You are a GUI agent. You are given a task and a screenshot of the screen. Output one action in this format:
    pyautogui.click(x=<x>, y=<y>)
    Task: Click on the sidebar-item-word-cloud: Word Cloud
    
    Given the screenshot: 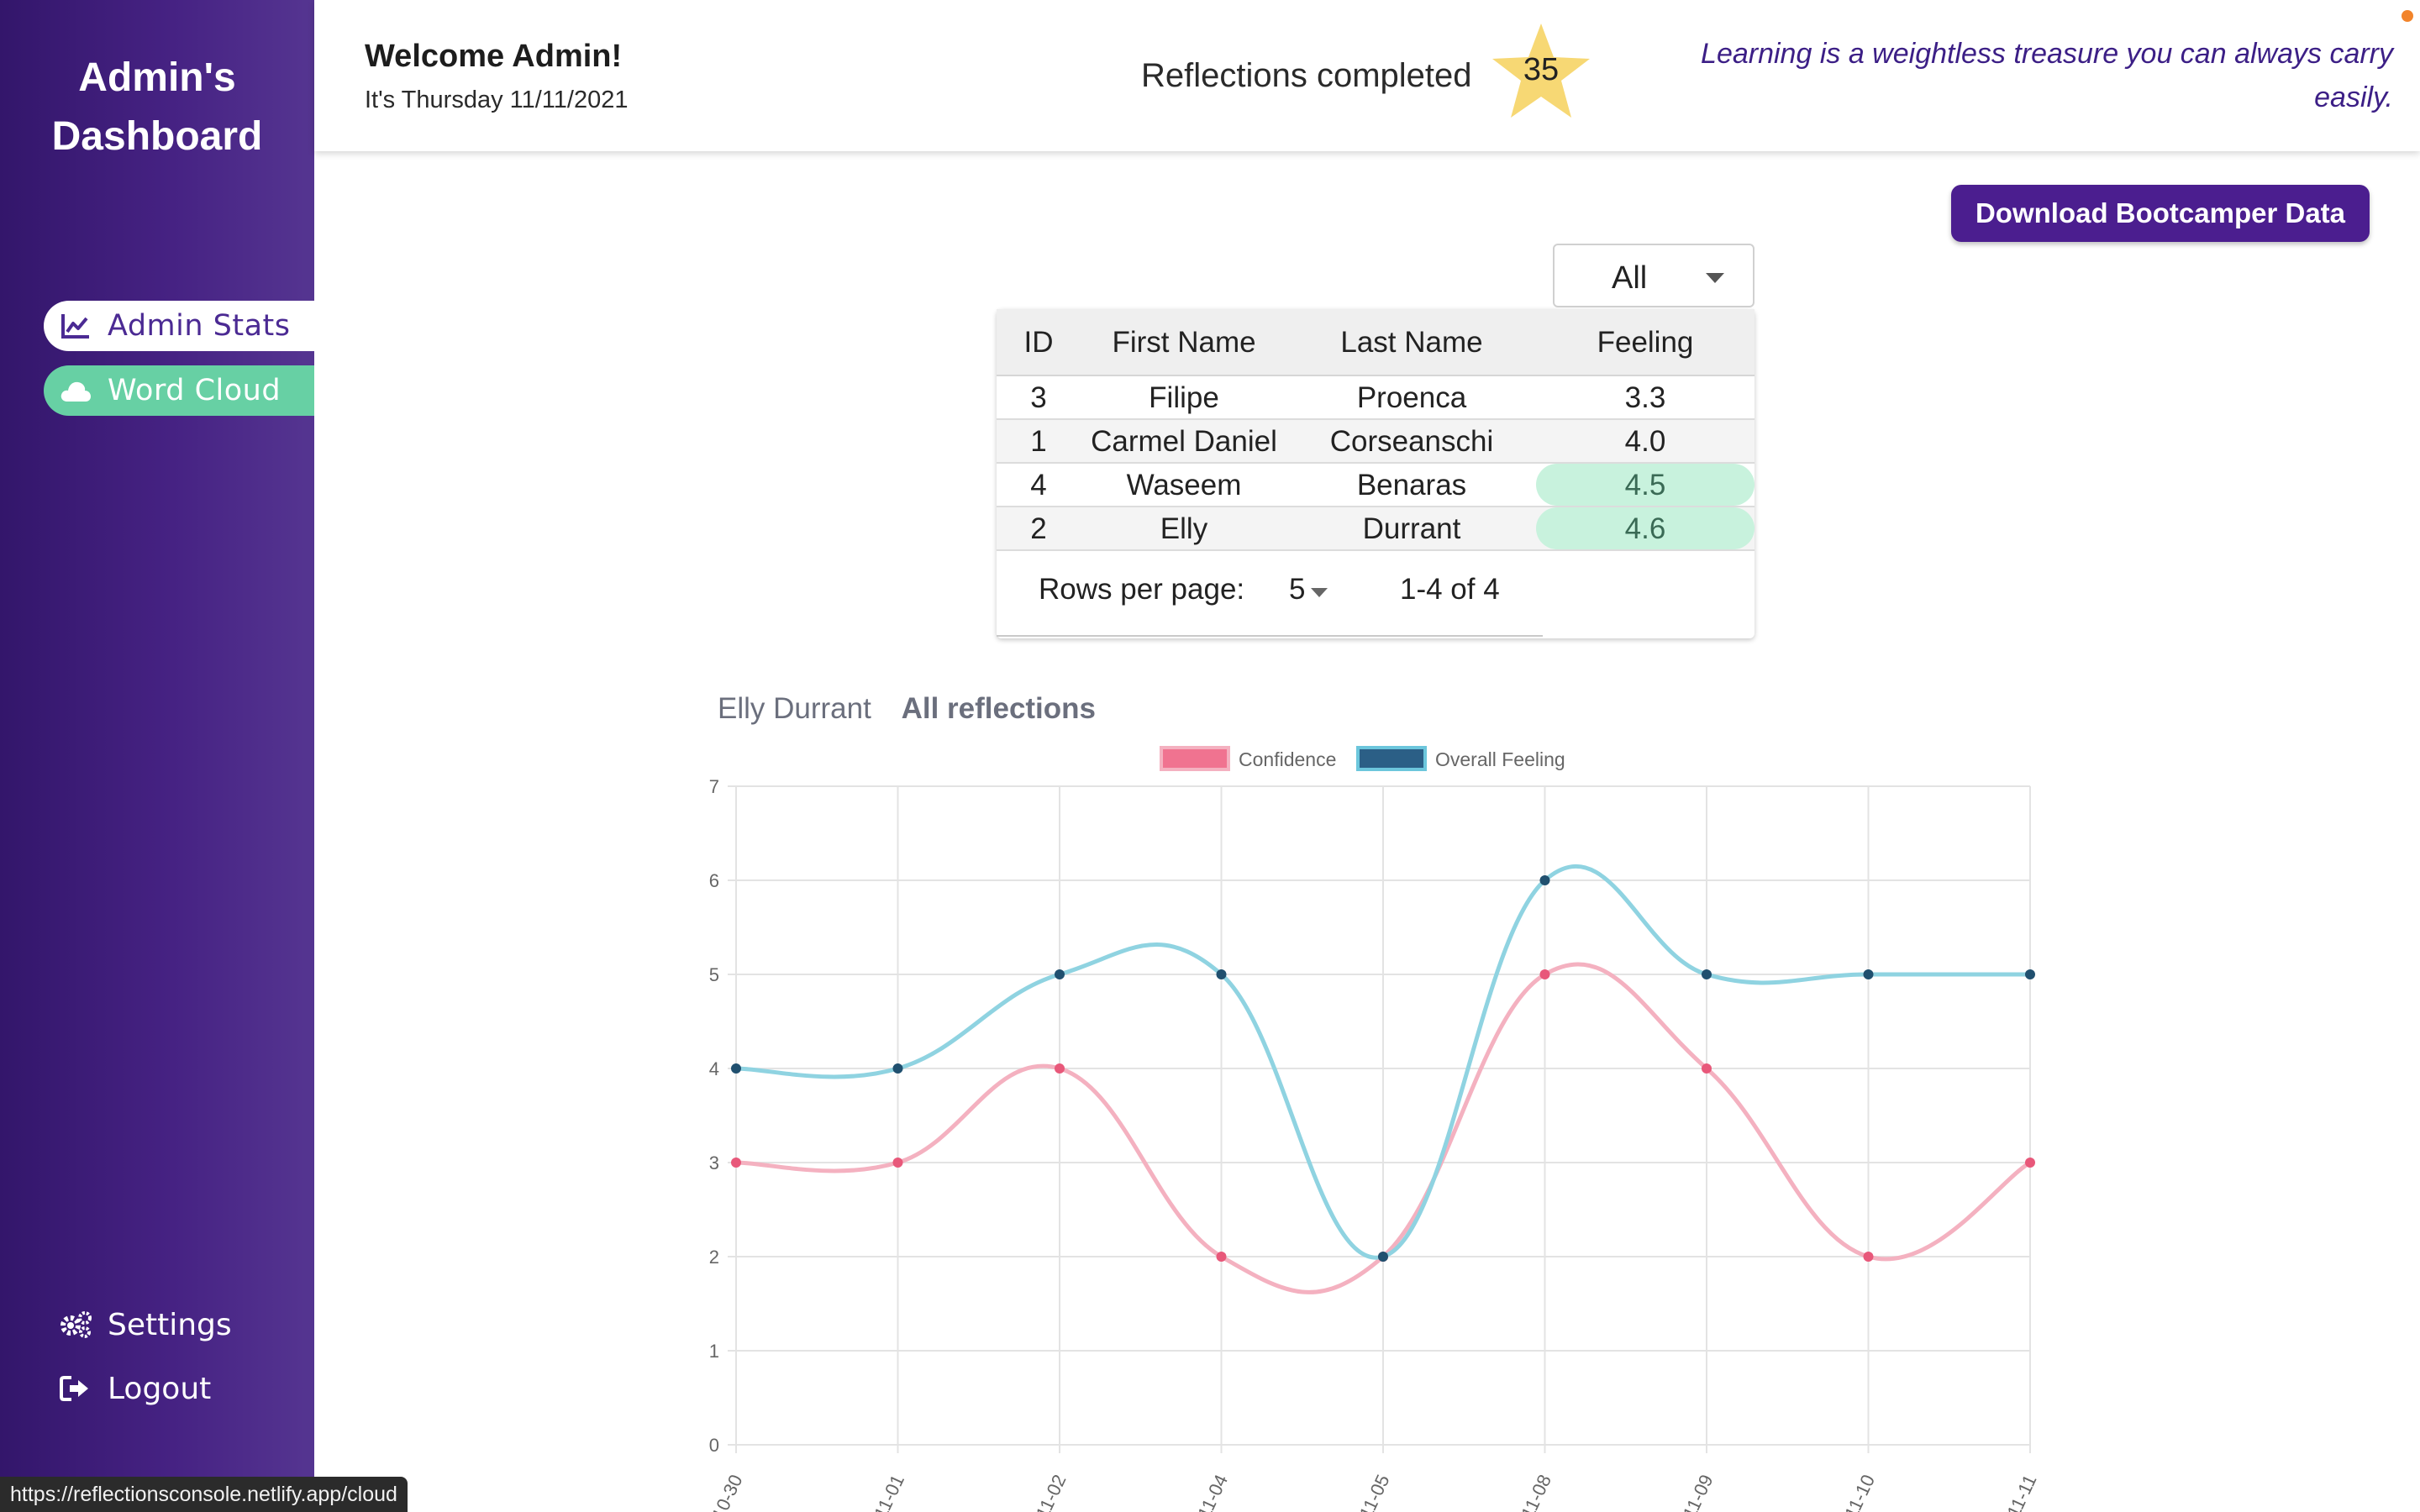 What is the action you would take?
    pyautogui.click(x=179, y=390)
    